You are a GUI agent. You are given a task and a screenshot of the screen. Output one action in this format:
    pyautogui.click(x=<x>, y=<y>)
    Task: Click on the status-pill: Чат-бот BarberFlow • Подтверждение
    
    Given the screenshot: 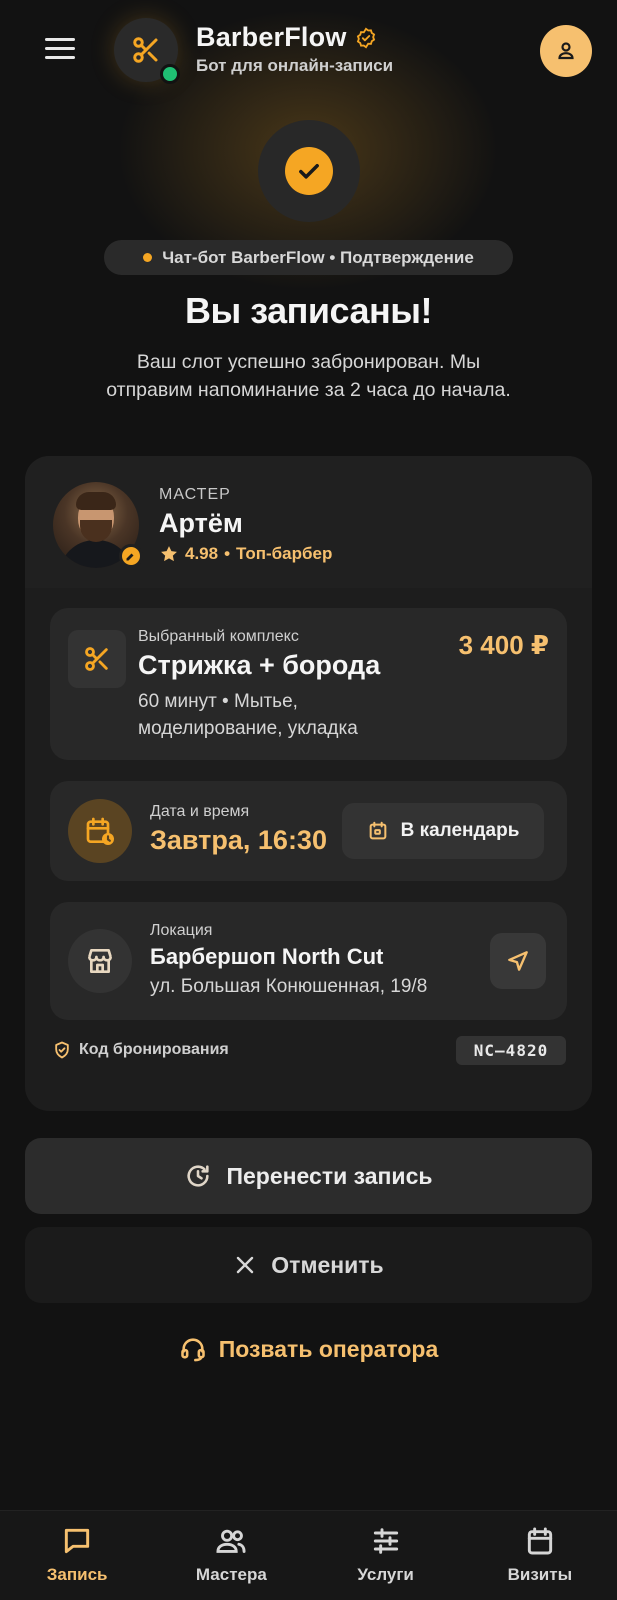 What is the action you would take?
    pyautogui.click(x=308, y=257)
    